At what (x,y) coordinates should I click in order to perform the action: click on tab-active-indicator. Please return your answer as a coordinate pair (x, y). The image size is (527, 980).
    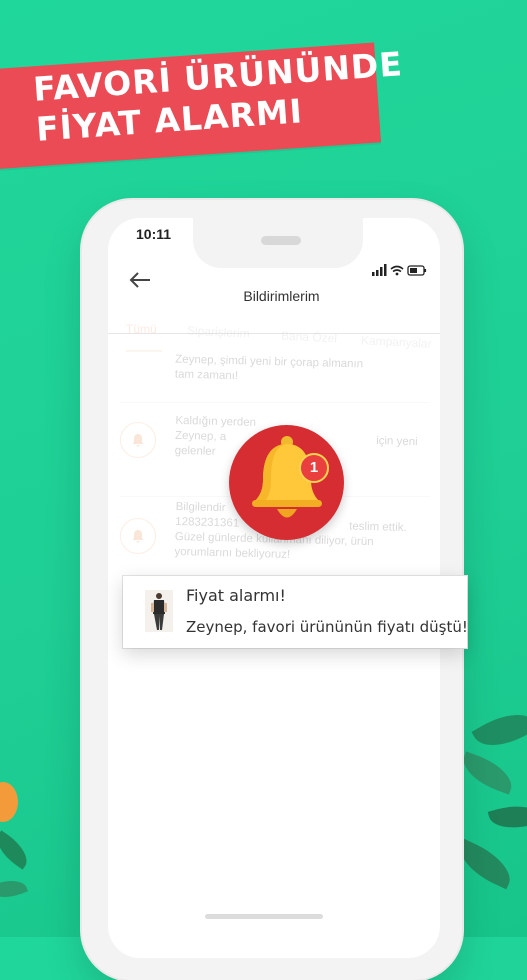
    Looking at the image, I should click on (144, 351).